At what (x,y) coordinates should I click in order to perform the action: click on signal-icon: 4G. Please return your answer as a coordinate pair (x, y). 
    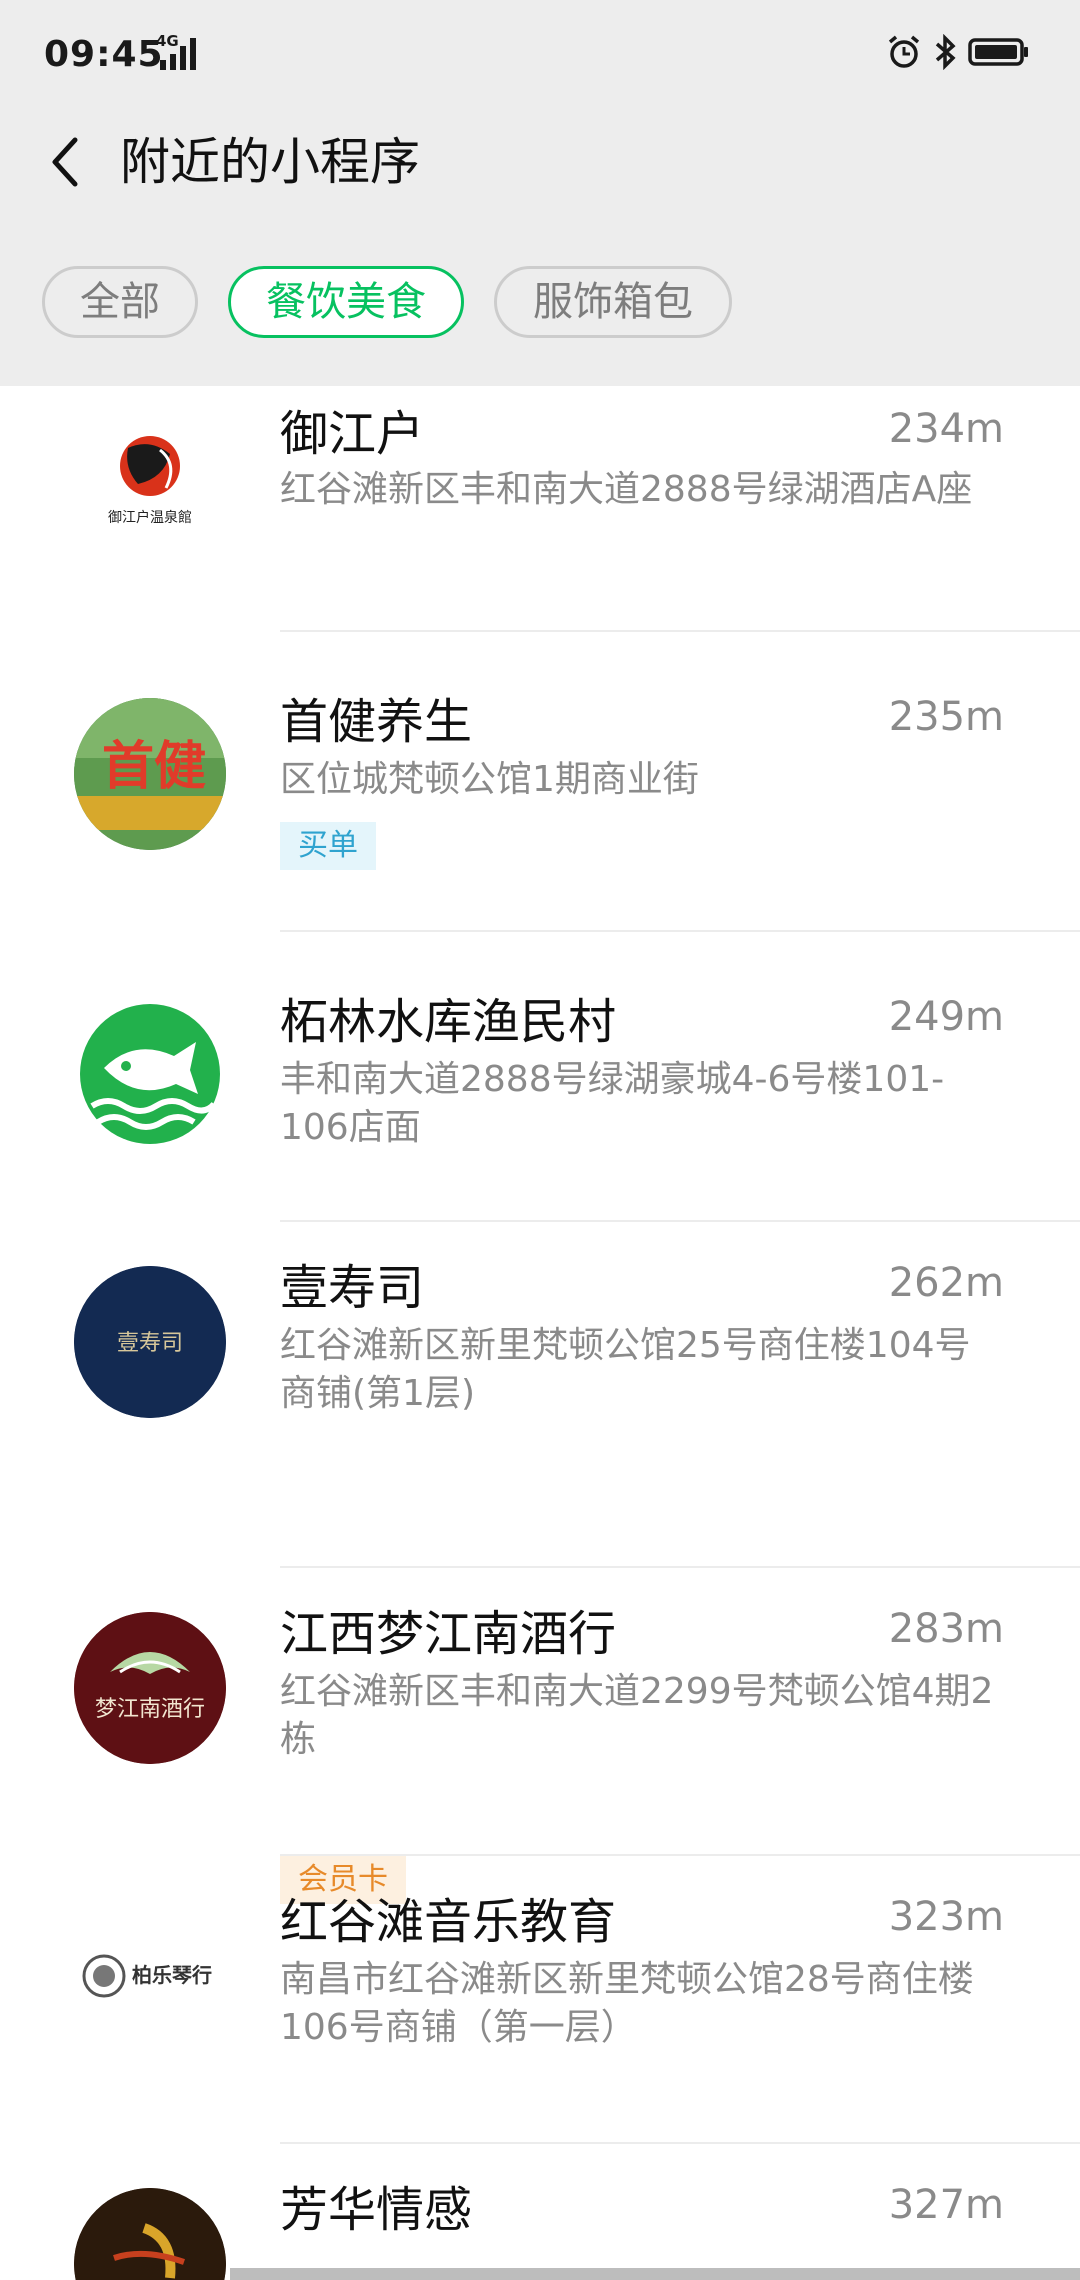
    Looking at the image, I should click on (179, 52).